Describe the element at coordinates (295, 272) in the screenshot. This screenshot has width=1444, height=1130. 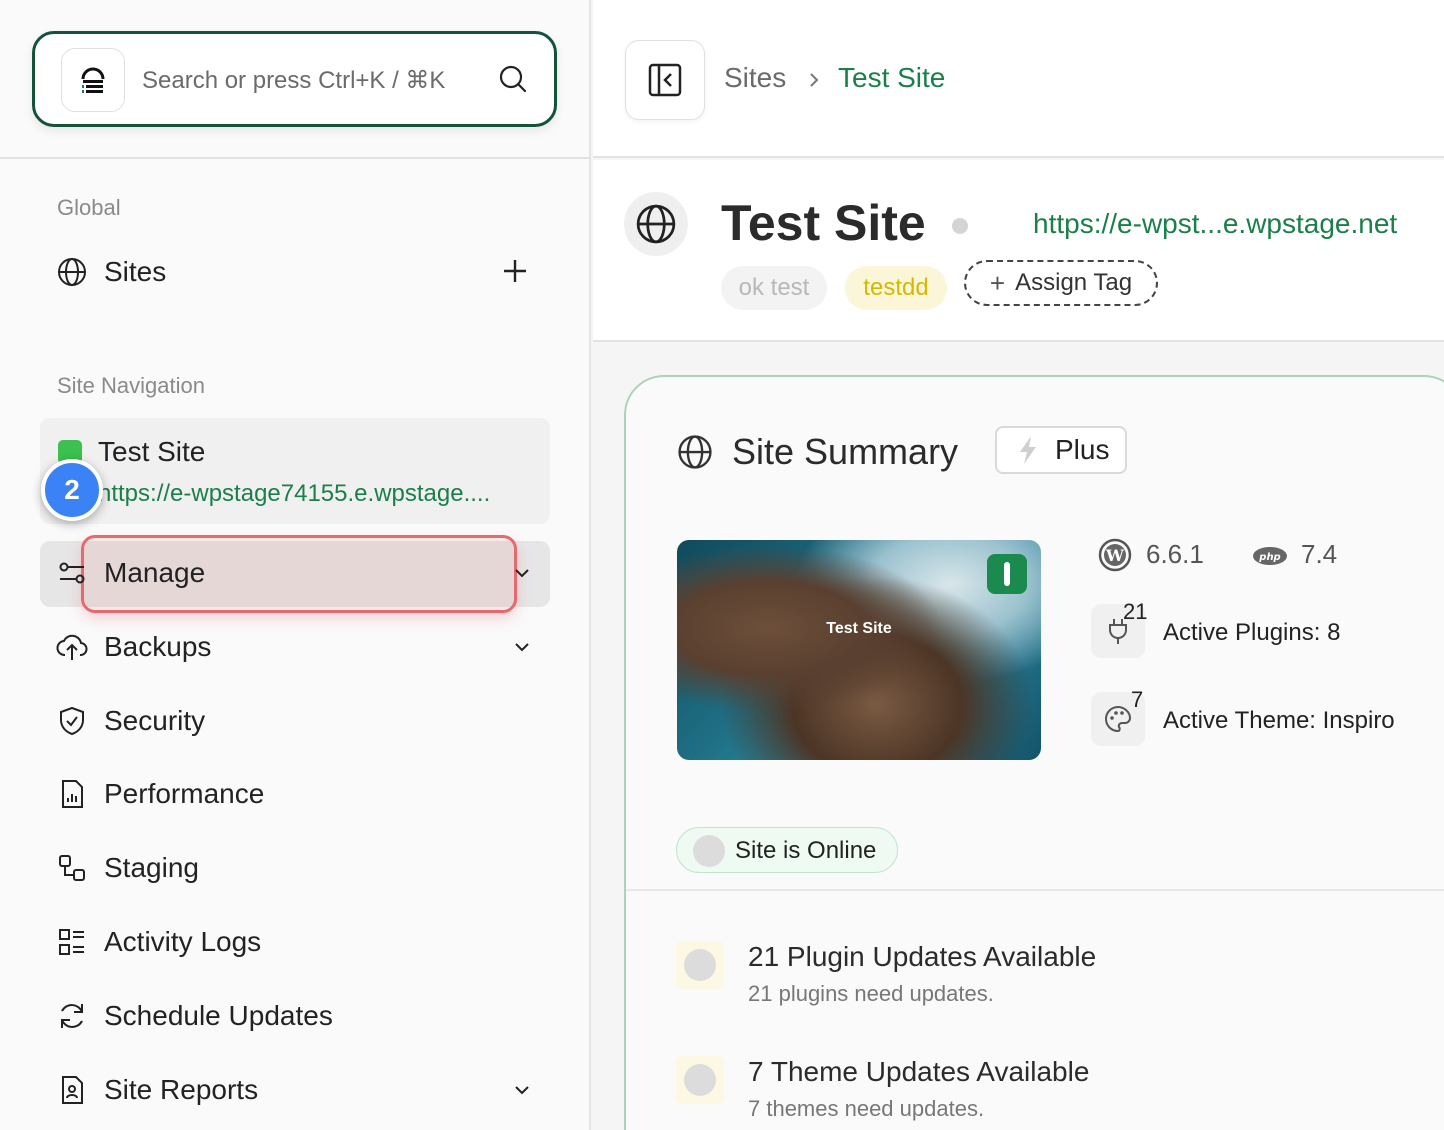
I see `sidebar-item-sites: Sites` at that location.